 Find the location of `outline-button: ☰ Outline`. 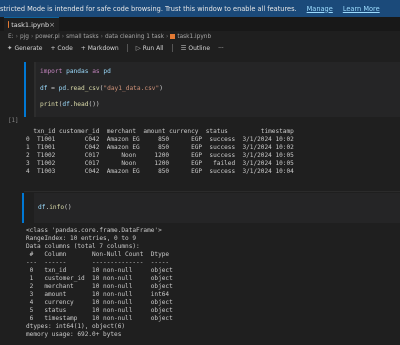

outline-button: ☰ Outline is located at coordinates (196, 48).